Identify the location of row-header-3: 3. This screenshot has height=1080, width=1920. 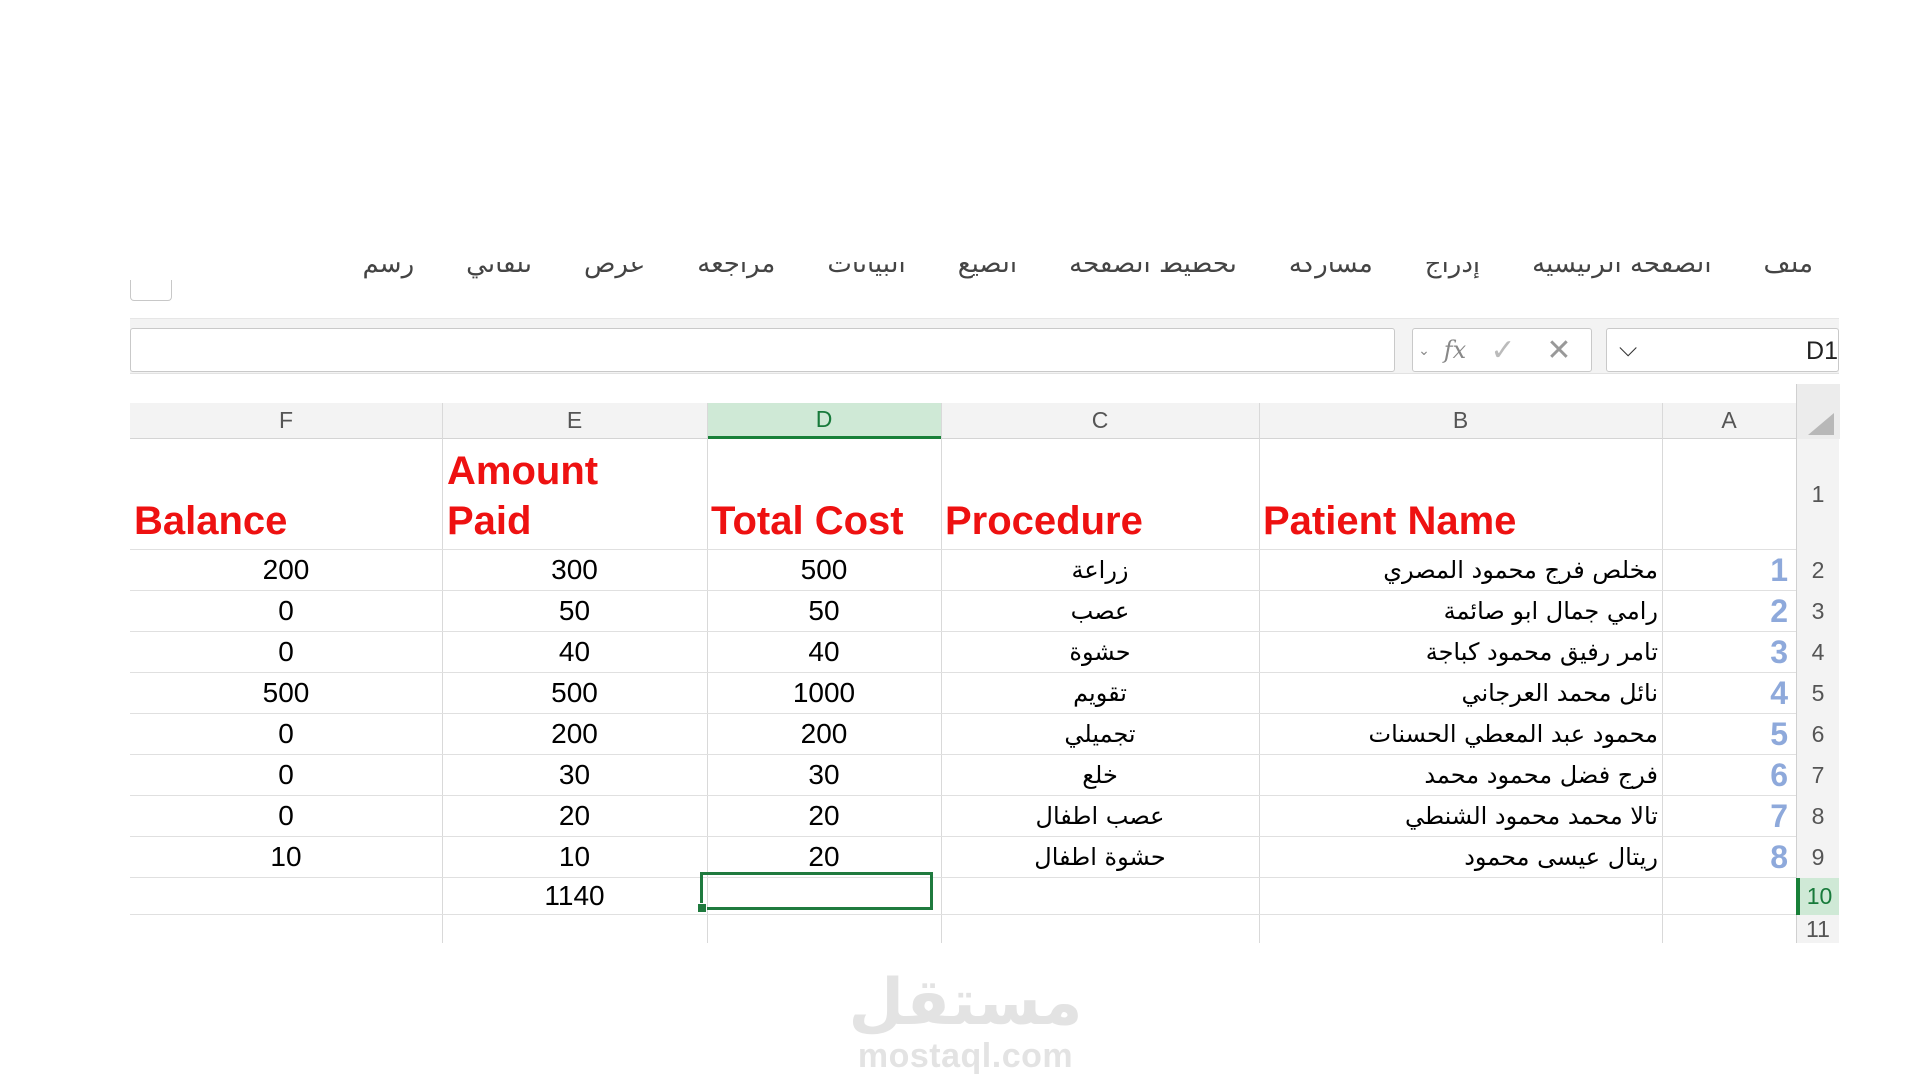
(1817, 611).